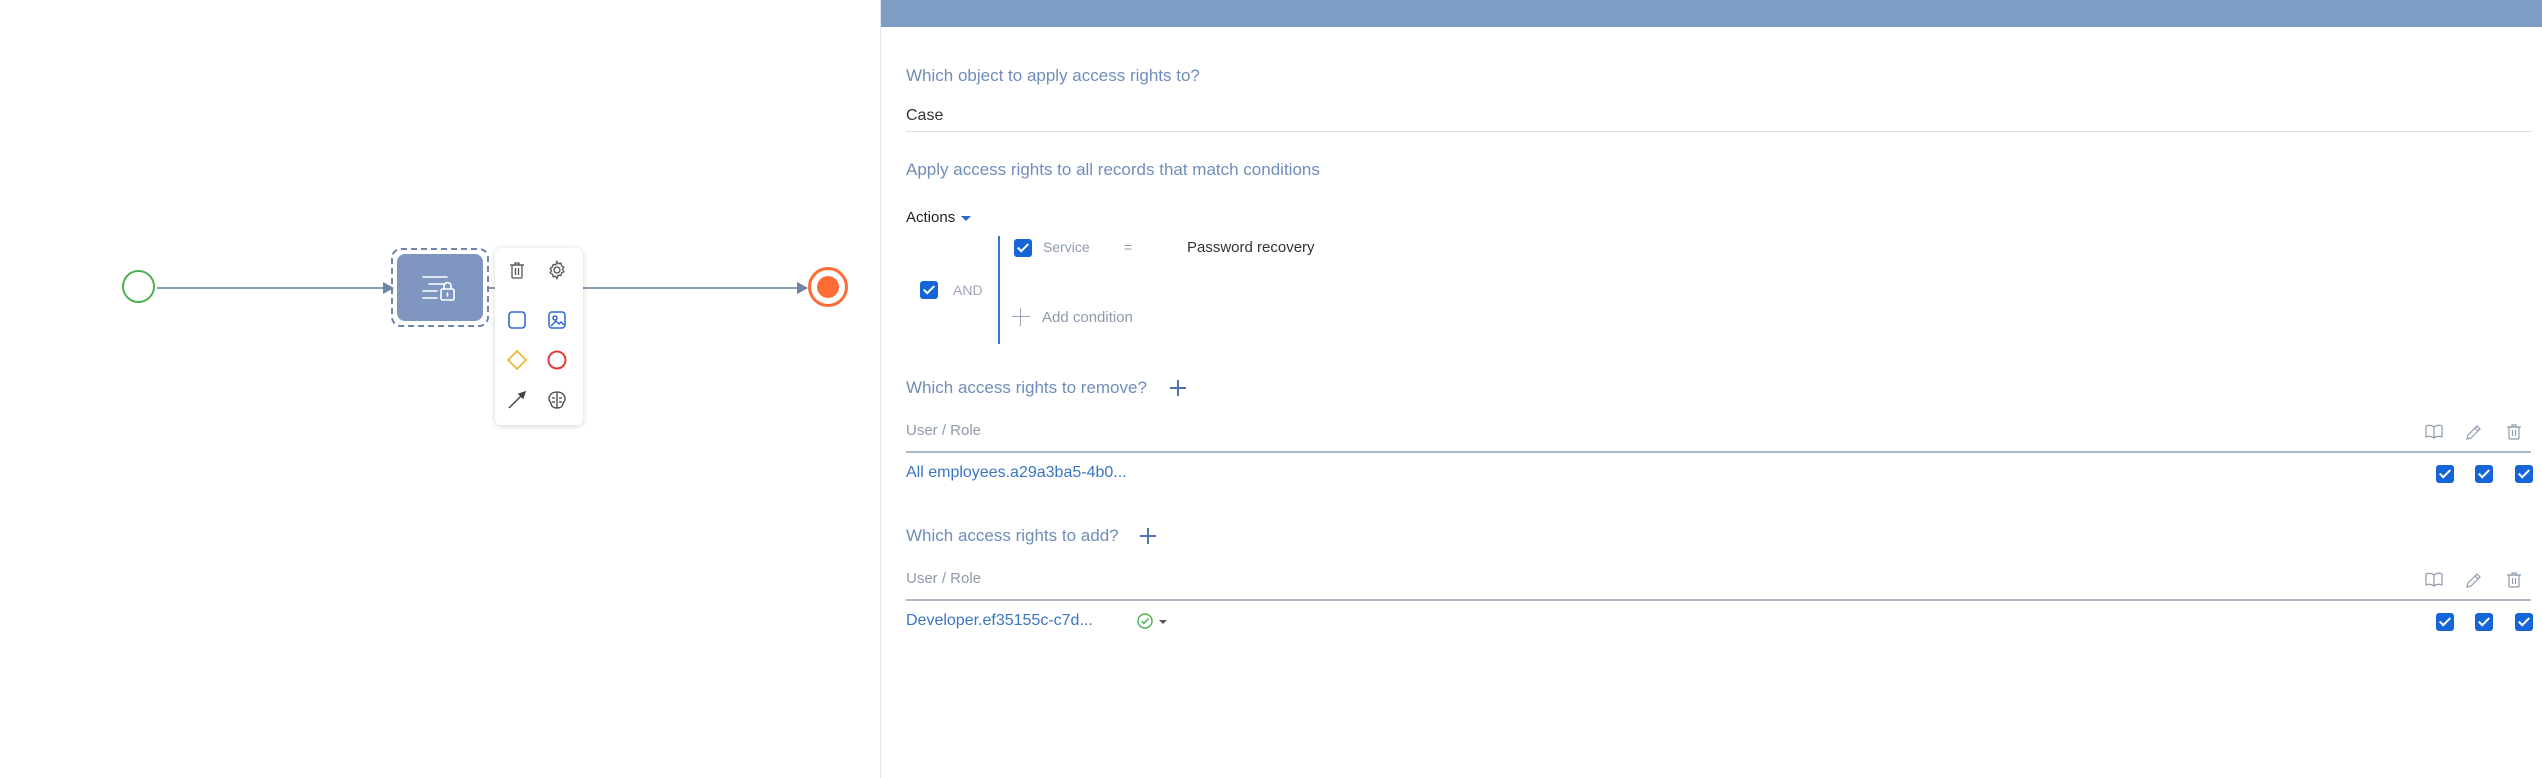  Describe the element at coordinates (1021, 317) in the screenshot. I see `add-condition-plus-icon` at that location.